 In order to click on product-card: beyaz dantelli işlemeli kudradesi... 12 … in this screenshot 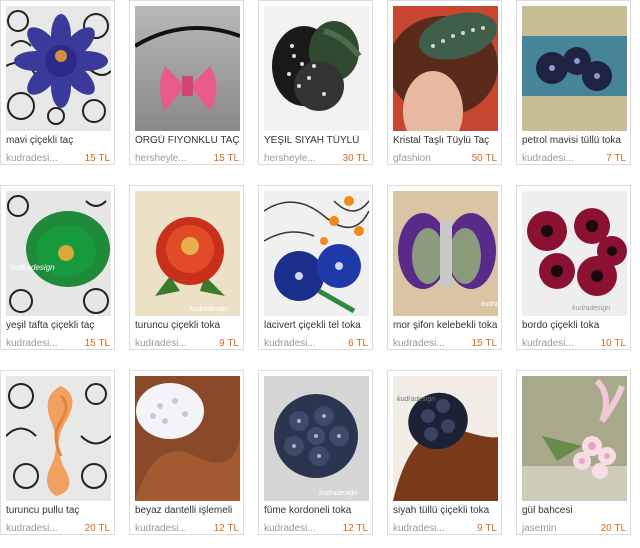, I will do `click(186, 452)`.